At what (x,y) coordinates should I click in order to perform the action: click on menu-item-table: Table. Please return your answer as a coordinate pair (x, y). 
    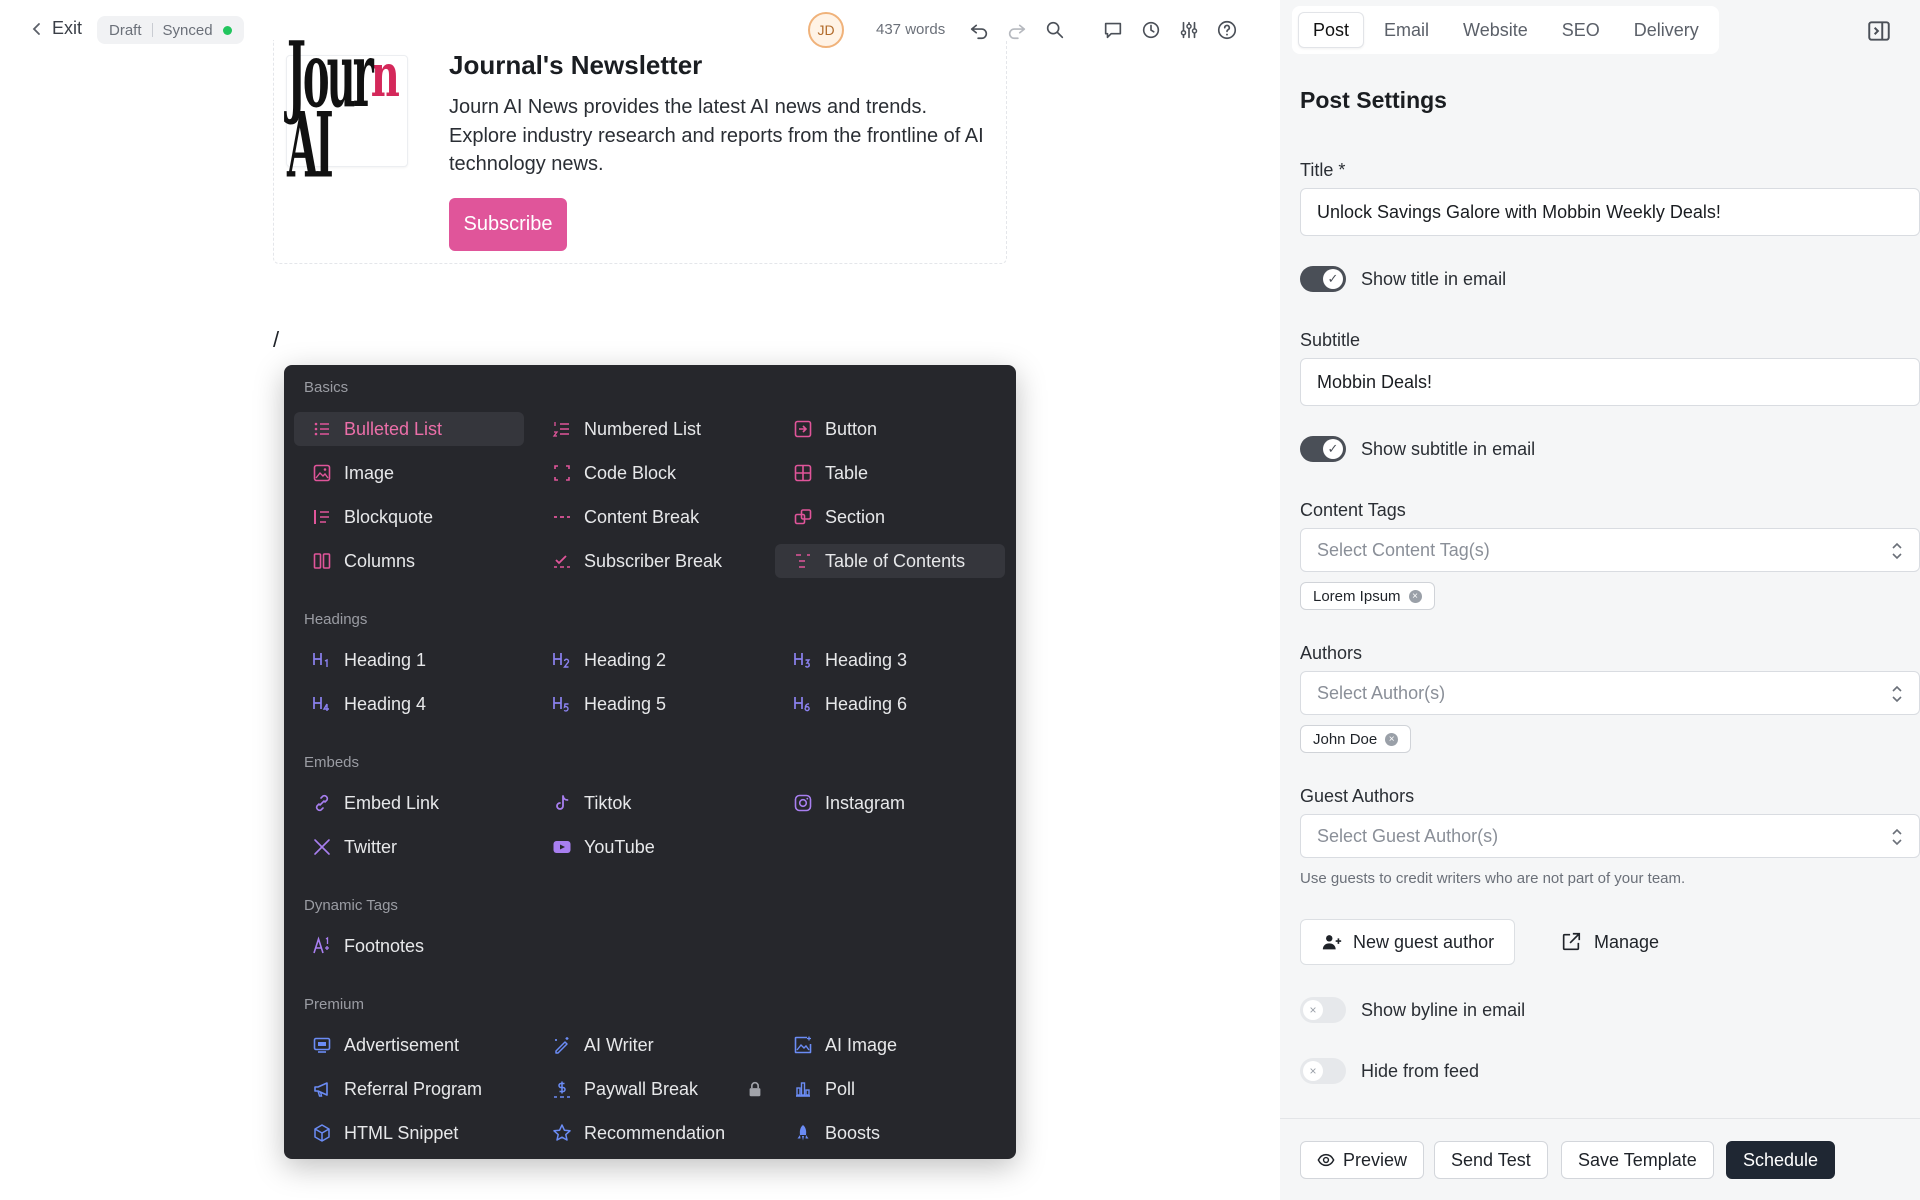
    Looking at the image, I should click on (890, 473).